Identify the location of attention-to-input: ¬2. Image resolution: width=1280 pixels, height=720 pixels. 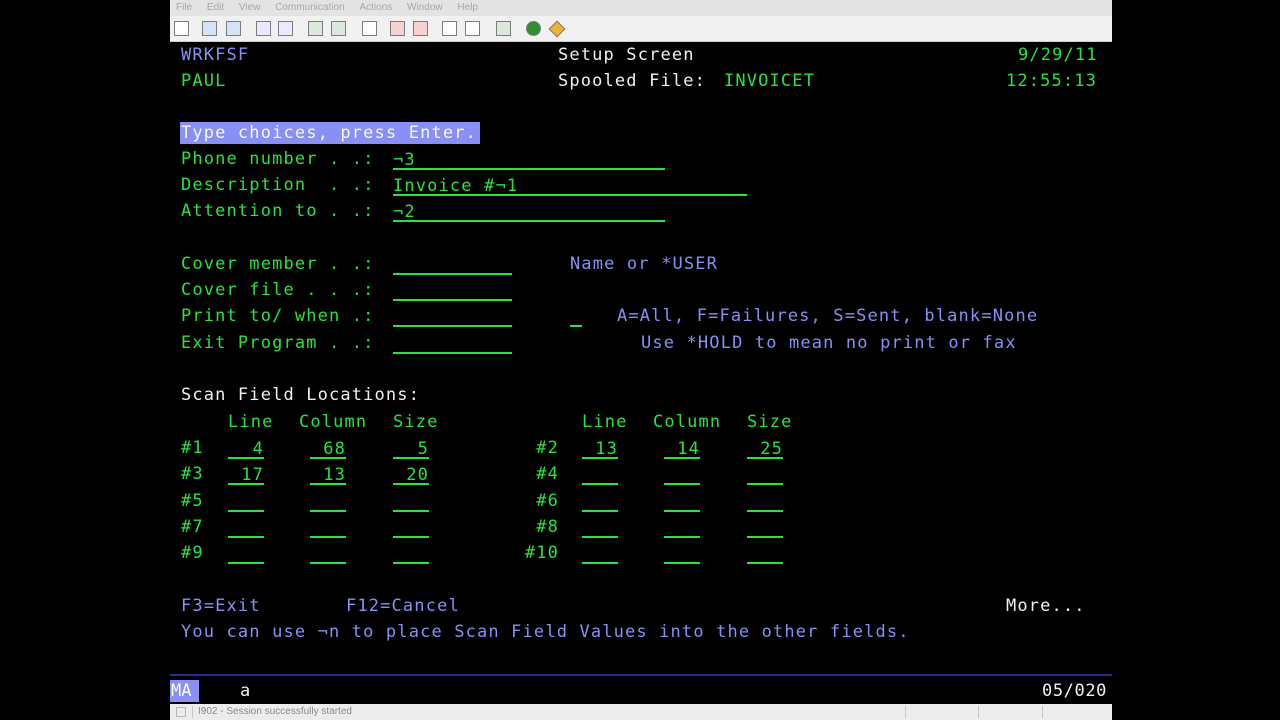
(529, 212).